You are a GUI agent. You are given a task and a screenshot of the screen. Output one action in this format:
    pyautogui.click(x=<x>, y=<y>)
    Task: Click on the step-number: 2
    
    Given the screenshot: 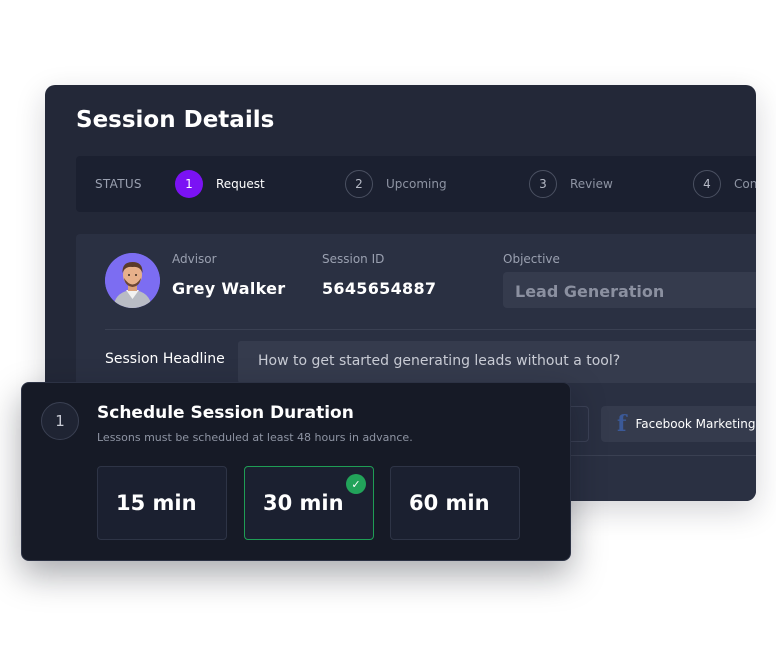 What is the action you would take?
    pyautogui.click(x=359, y=184)
    